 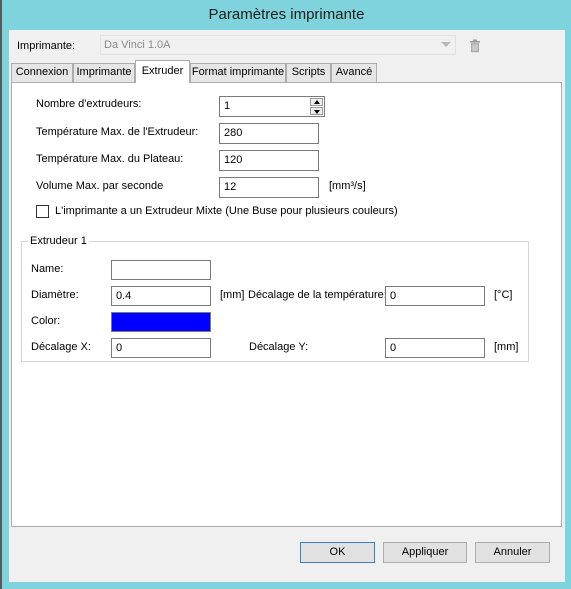 I want to click on max-bed-temp-label: Température Max. du Plateau:, so click(x=110, y=159).